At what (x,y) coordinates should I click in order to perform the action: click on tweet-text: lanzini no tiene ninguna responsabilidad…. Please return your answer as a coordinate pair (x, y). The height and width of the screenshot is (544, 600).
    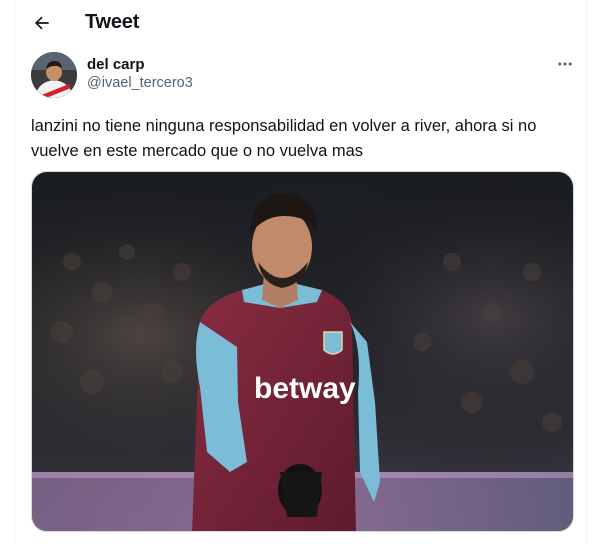
    Looking at the image, I should click on (301, 139).